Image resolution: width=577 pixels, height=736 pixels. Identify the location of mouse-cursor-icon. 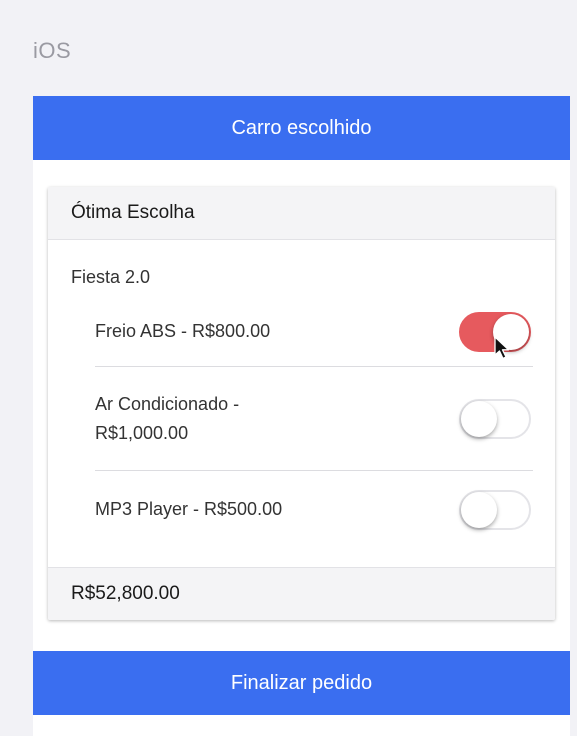
(502, 348).